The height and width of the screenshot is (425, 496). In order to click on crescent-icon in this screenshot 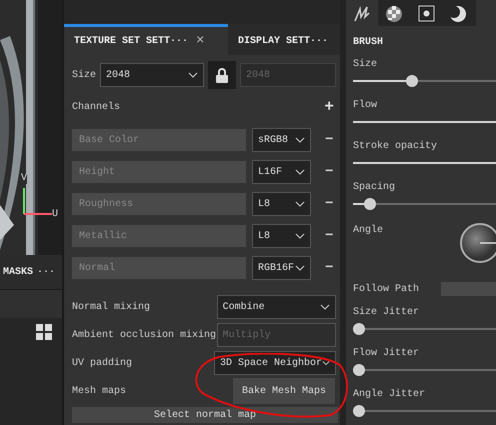, I will do `click(458, 13)`.